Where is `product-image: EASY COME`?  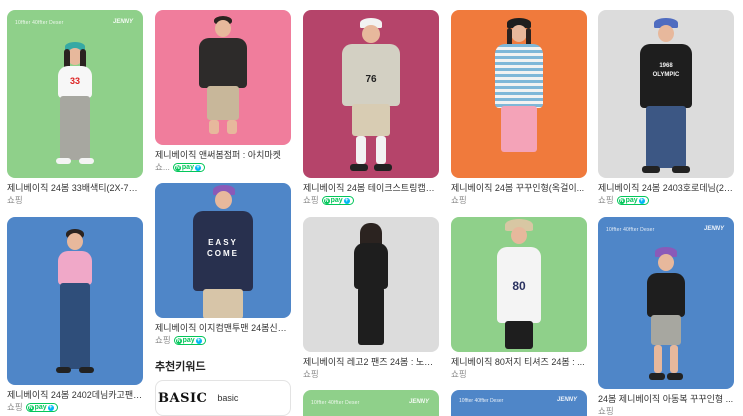
product-image: EASY COME is located at coordinates (223, 250).